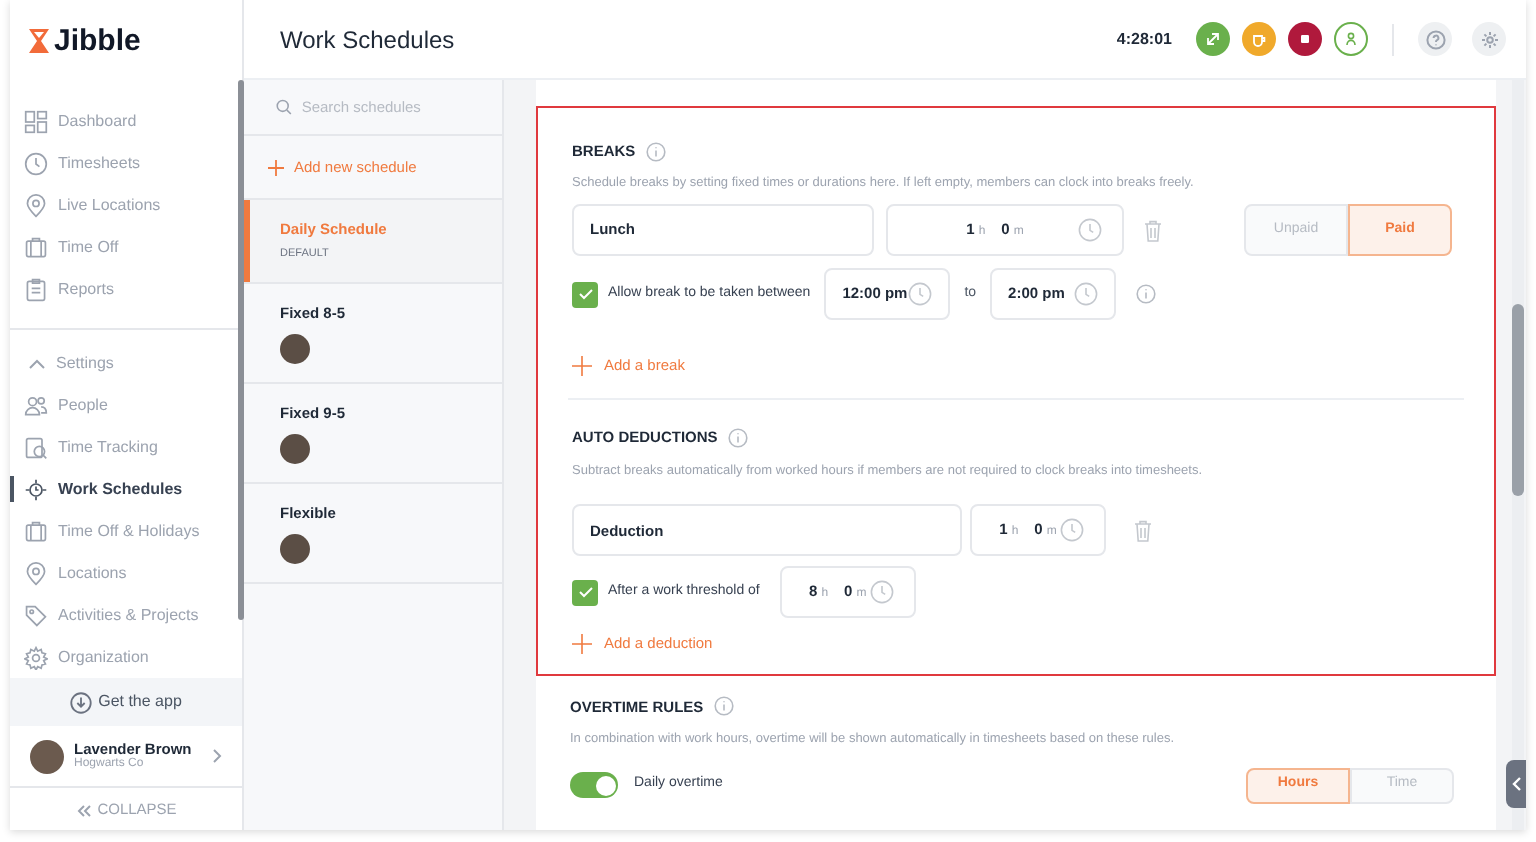 The width and height of the screenshot is (1536, 842). I want to click on break-action-button, so click(1259, 39).